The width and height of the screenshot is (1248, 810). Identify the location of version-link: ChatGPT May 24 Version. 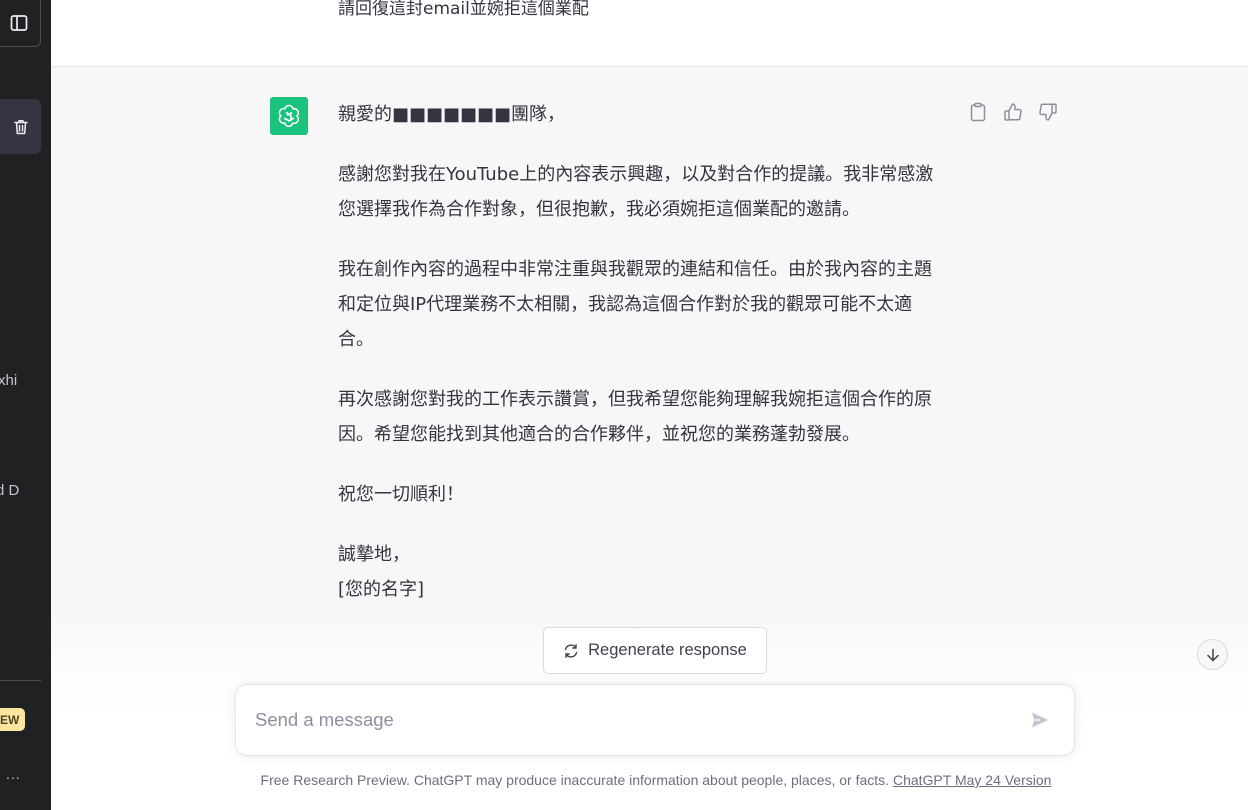
(972, 780).